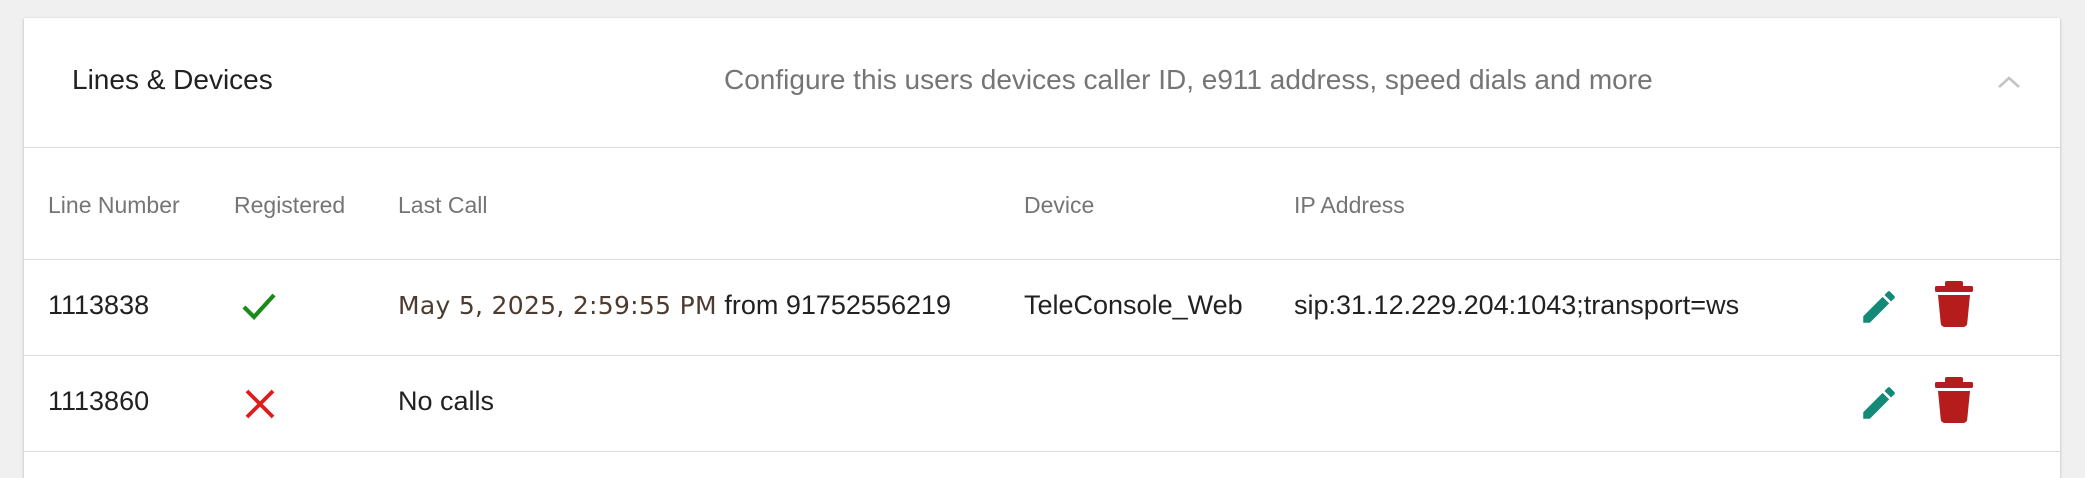  Describe the element at coordinates (557, 305) in the screenshot. I see `last-call-date: May 5, 2025, 2:59:55 PM` at that location.